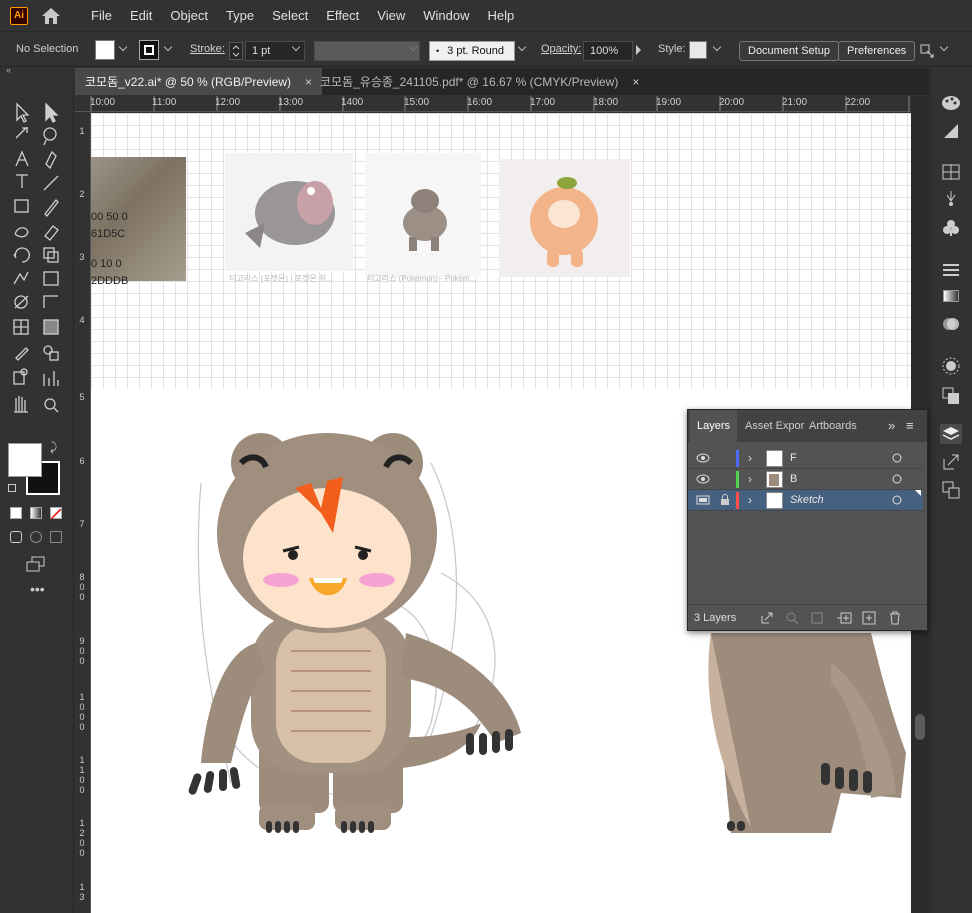  Describe the element at coordinates (105, 50) in the screenshot. I see `fill-swatch` at that location.